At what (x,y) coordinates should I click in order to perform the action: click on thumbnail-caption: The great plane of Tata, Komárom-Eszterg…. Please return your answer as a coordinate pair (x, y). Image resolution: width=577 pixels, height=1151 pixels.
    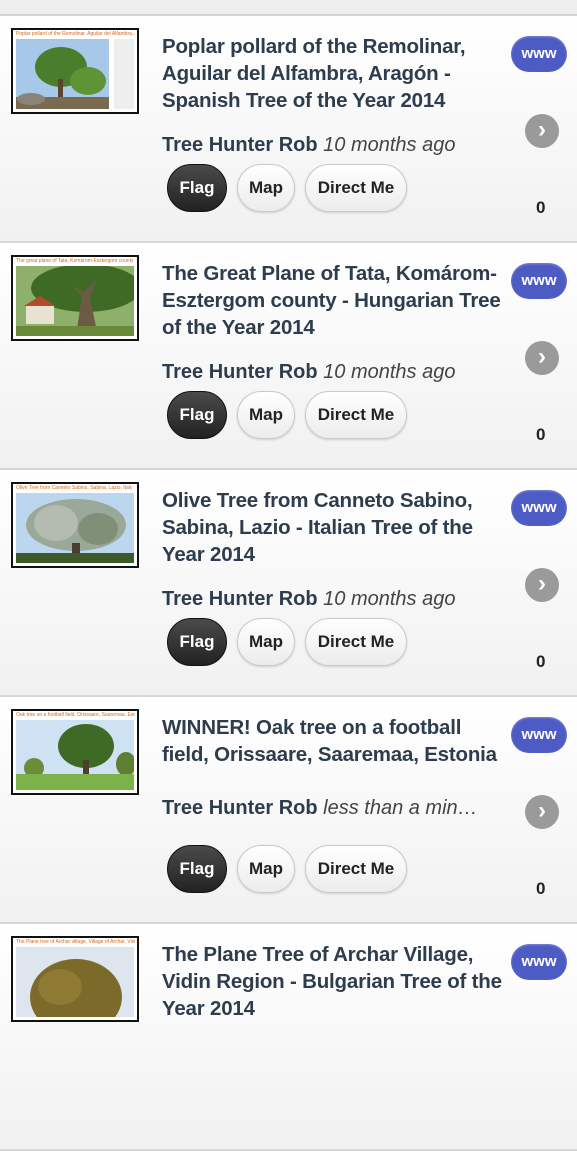
    Looking at the image, I should click on (75, 261).